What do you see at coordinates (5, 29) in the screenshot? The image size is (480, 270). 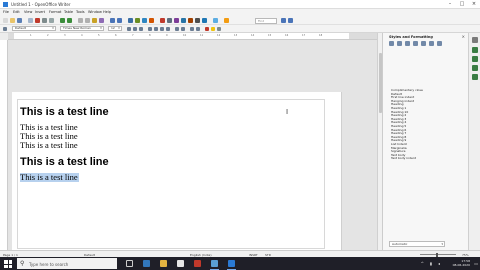 I see `styles-formatting-icon` at bounding box center [5, 29].